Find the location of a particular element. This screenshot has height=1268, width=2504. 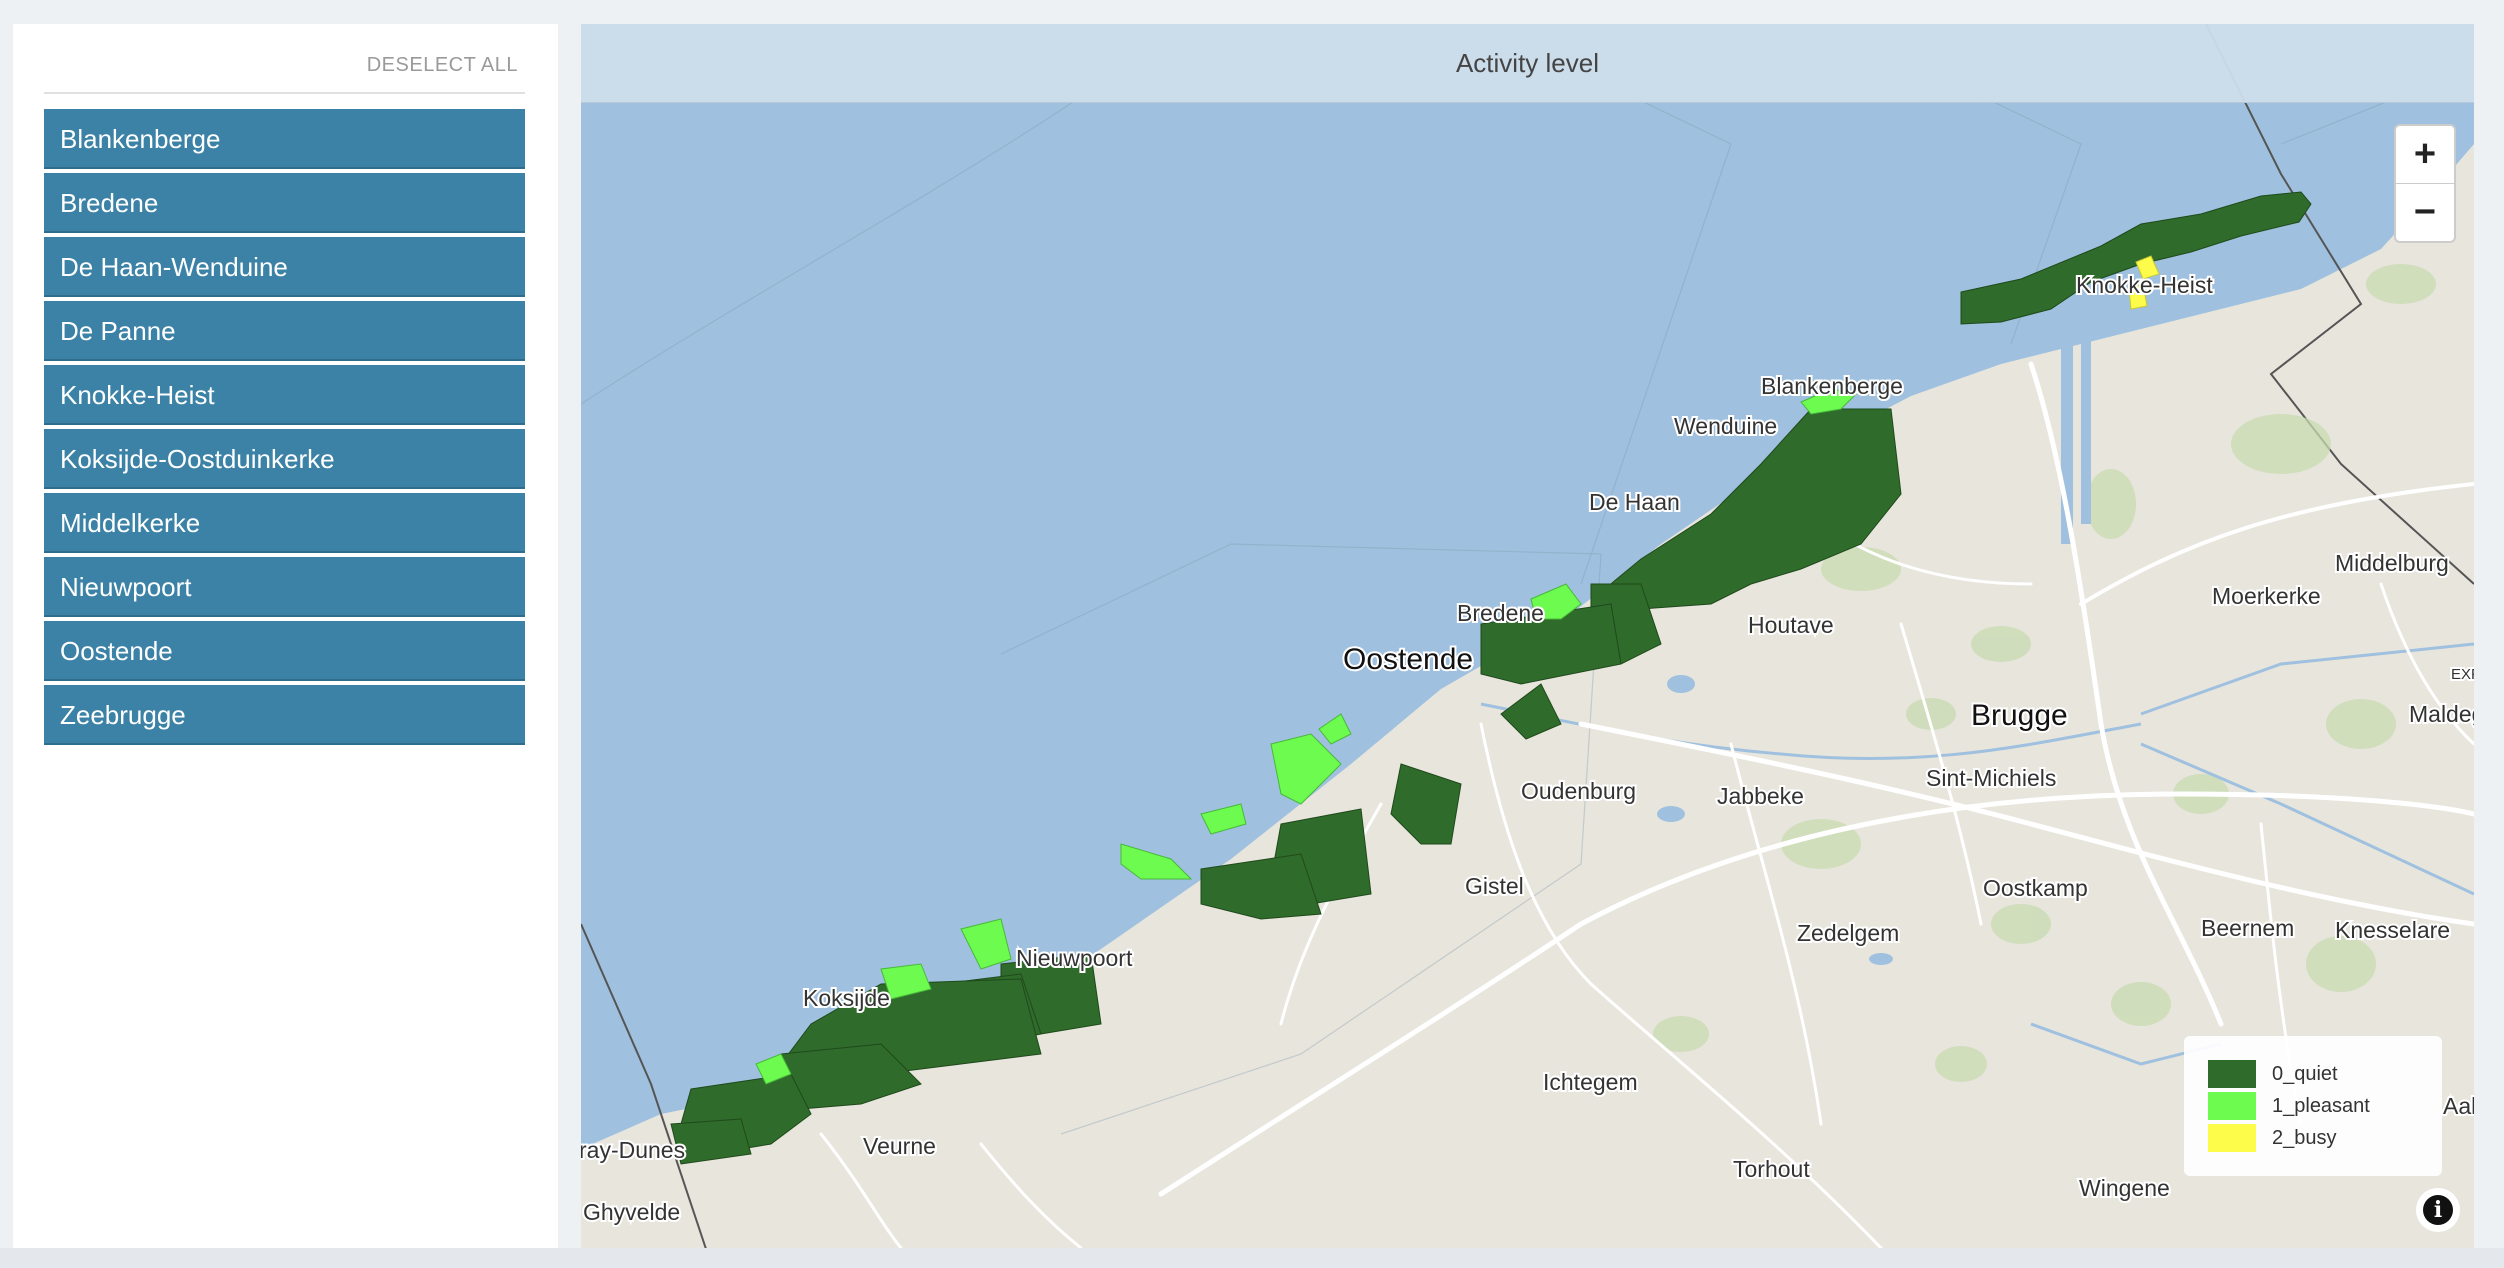

municipality-item-blankenberge: Blankenberge is located at coordinates (284, 139).